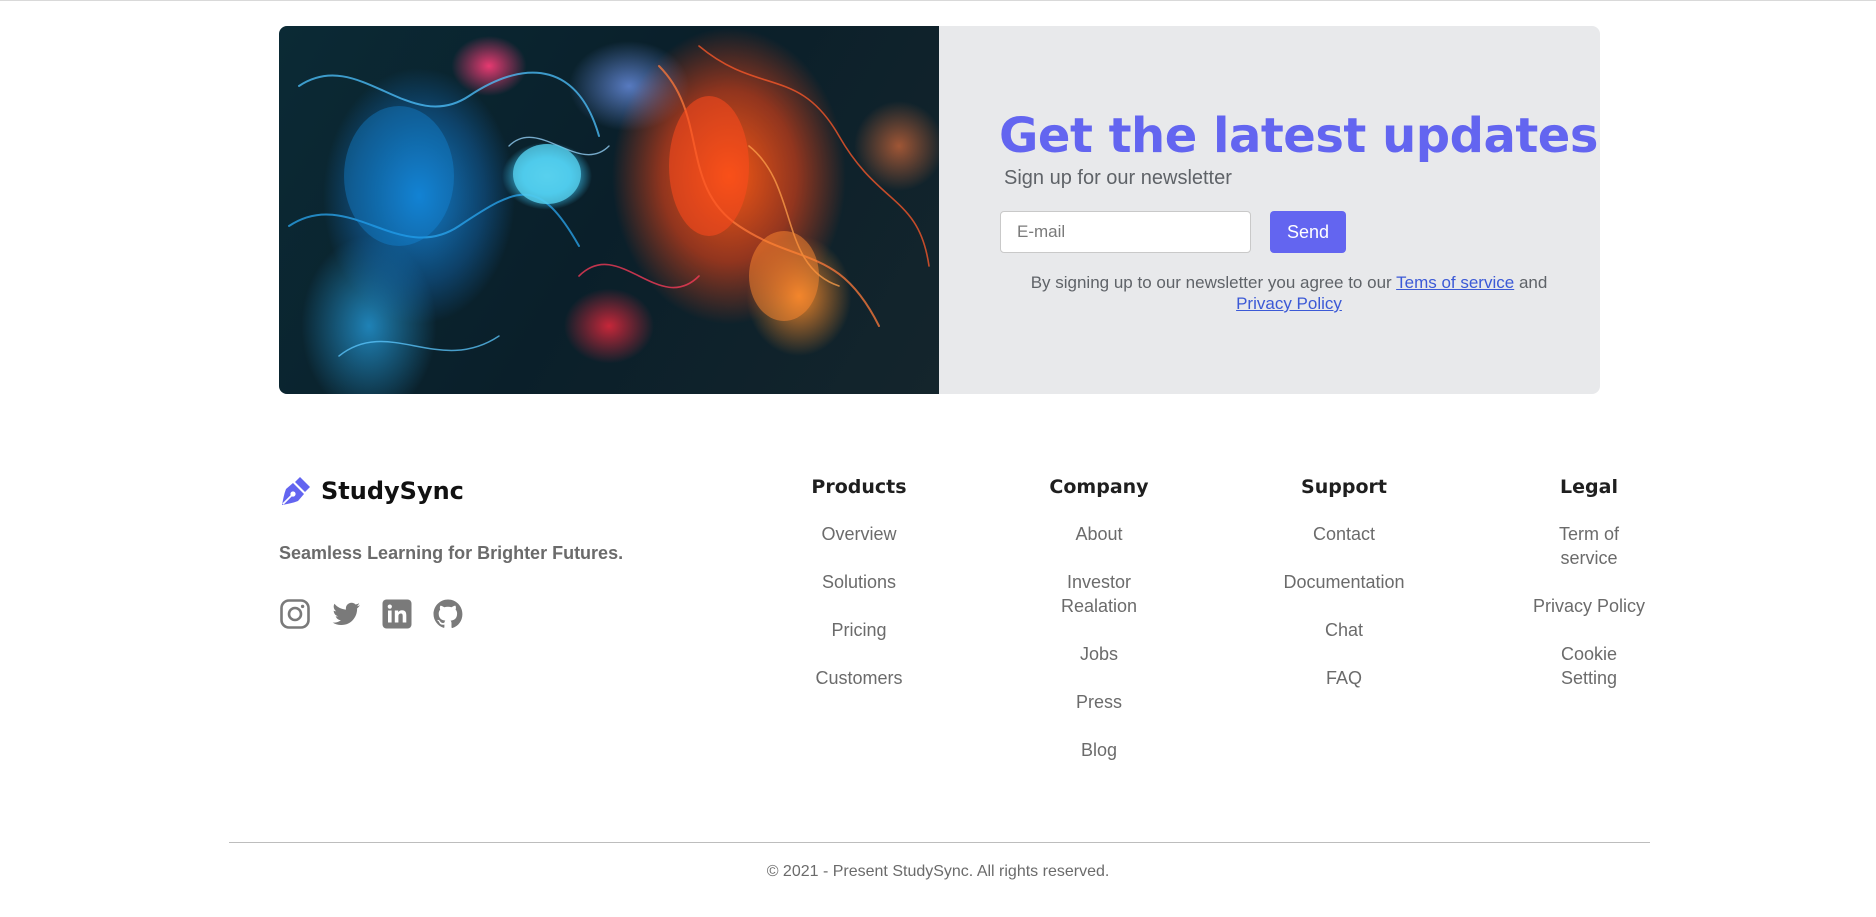 The image size is (1876, 917). Describe the element at coordinates (859, 582) in the screenshot. I see `footer-link-solutions: Solutions` at that location.